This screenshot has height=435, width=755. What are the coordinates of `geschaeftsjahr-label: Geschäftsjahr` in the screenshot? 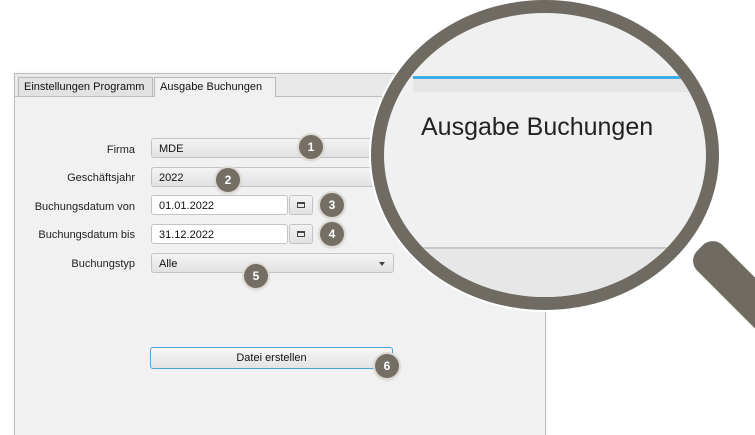 It's located at (101, 178).